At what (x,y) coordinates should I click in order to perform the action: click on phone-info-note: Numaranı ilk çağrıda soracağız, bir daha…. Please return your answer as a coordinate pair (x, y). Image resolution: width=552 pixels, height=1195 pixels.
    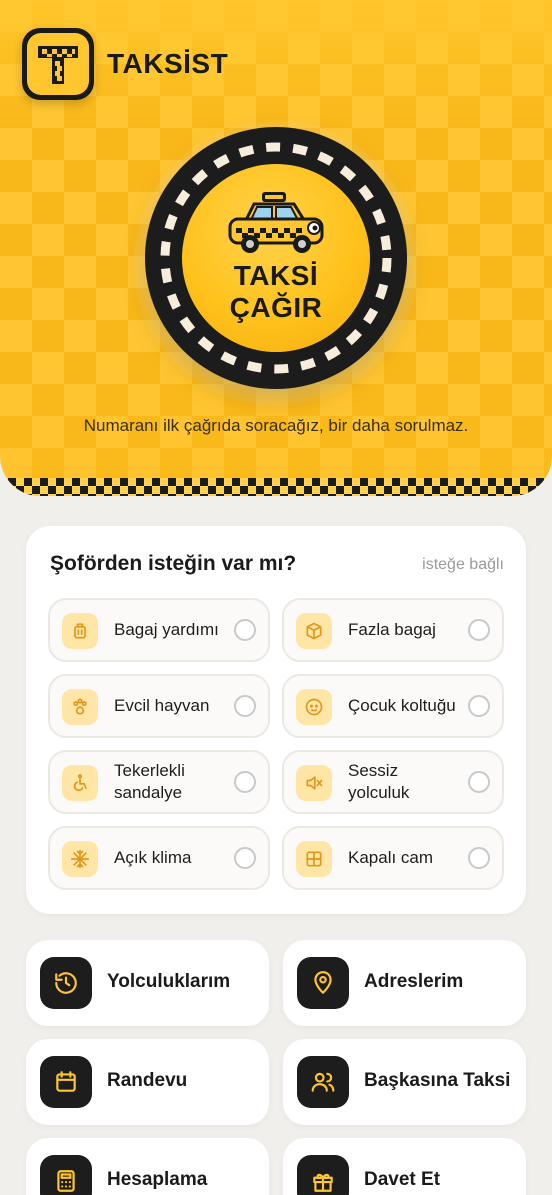
    Looking at the image, I should click on (276, 425).